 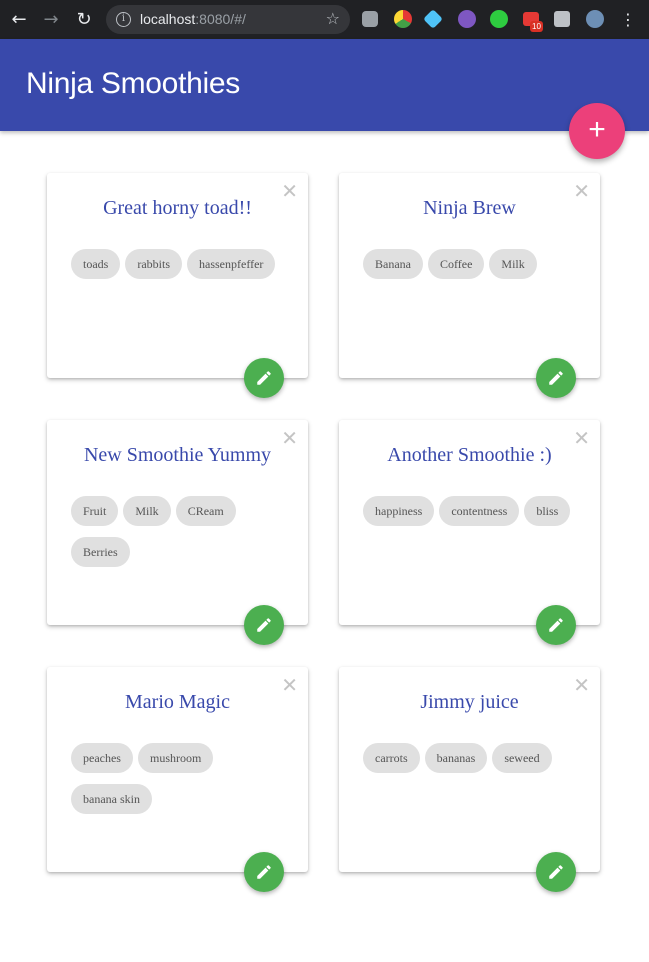 I want to click on ingredient-list: Fruit Milk CReam Berries, so click(x=181, y=531).